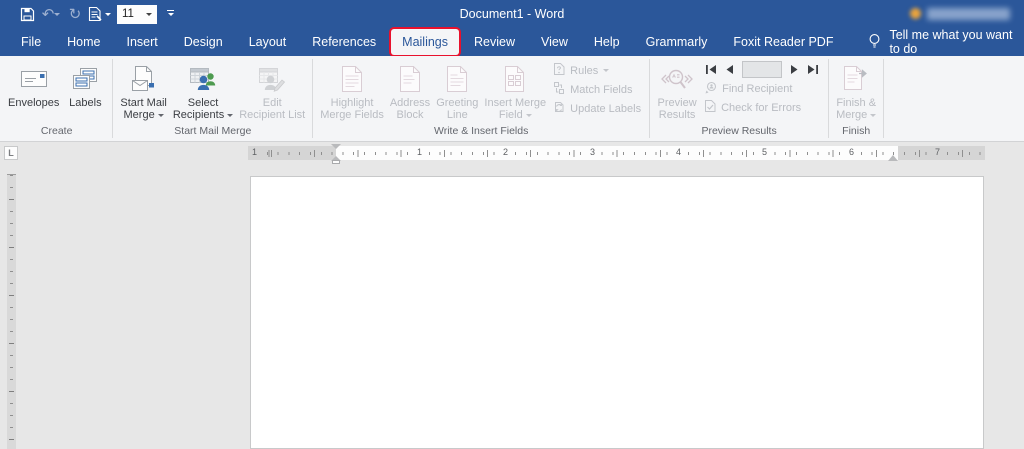 The image size is (1024, 449). Describe the element at coordinates (34, 79) in the screenshot. I see `envelope-icon` at that location.